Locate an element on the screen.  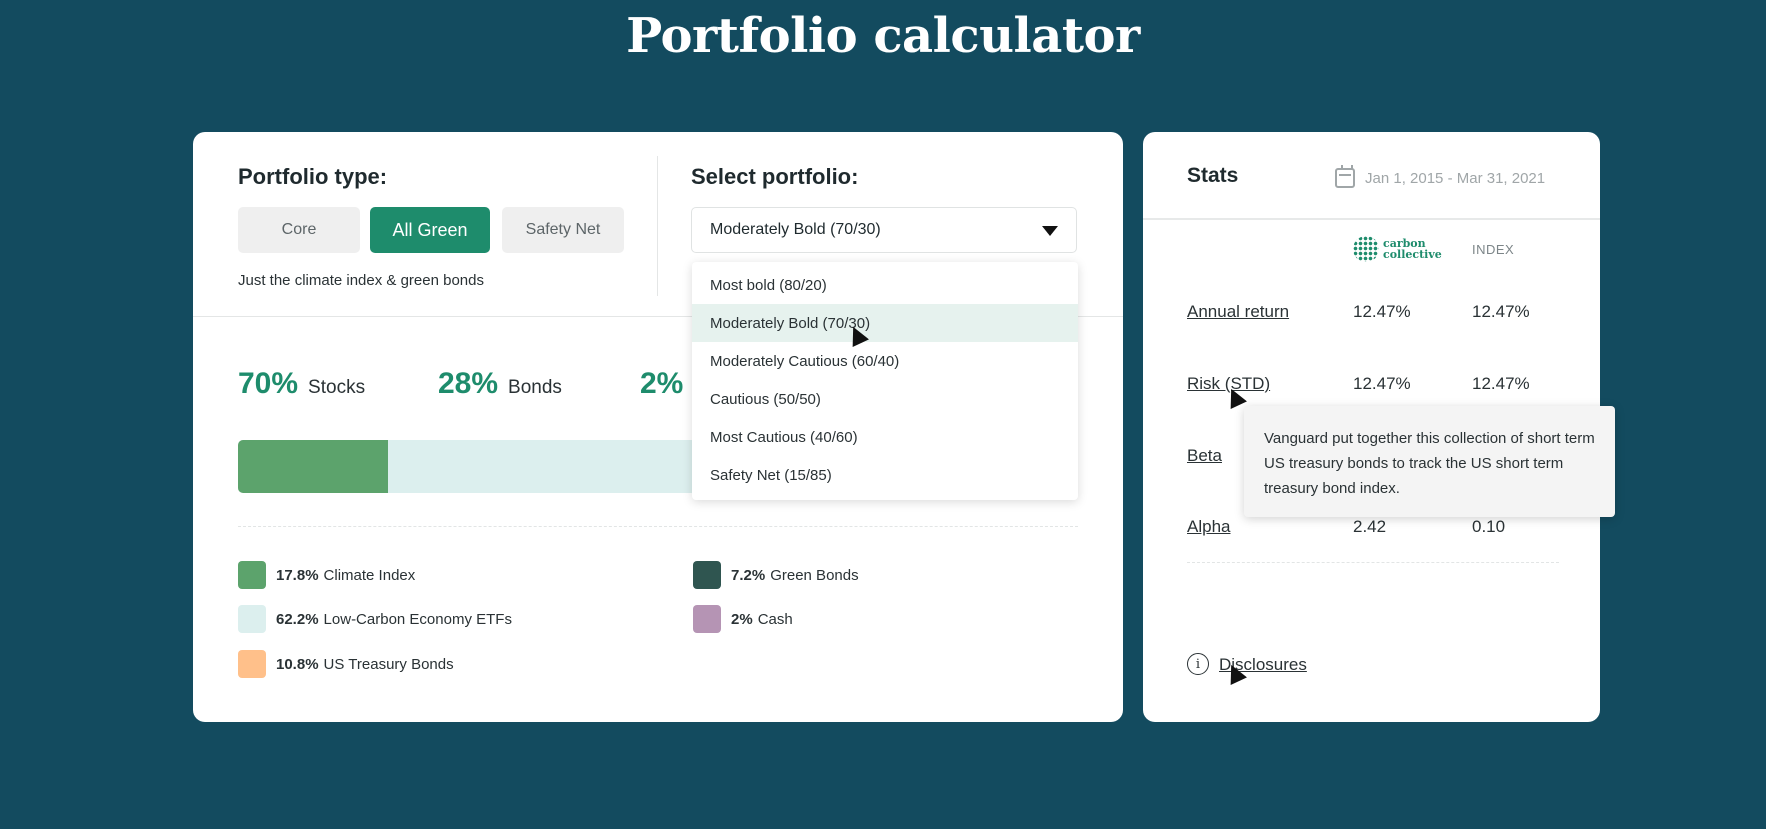
dropdown-option-highlighted: Moderately Bold (70/30) is located at coordinates (885, 323).